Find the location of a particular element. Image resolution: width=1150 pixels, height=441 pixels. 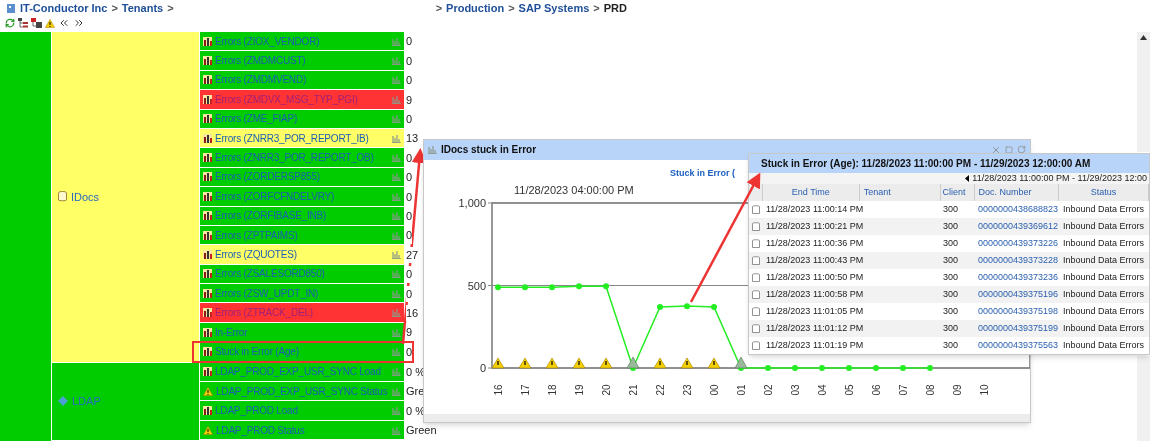

breadcrumb-link: Production is located at coordinates (475, 8).